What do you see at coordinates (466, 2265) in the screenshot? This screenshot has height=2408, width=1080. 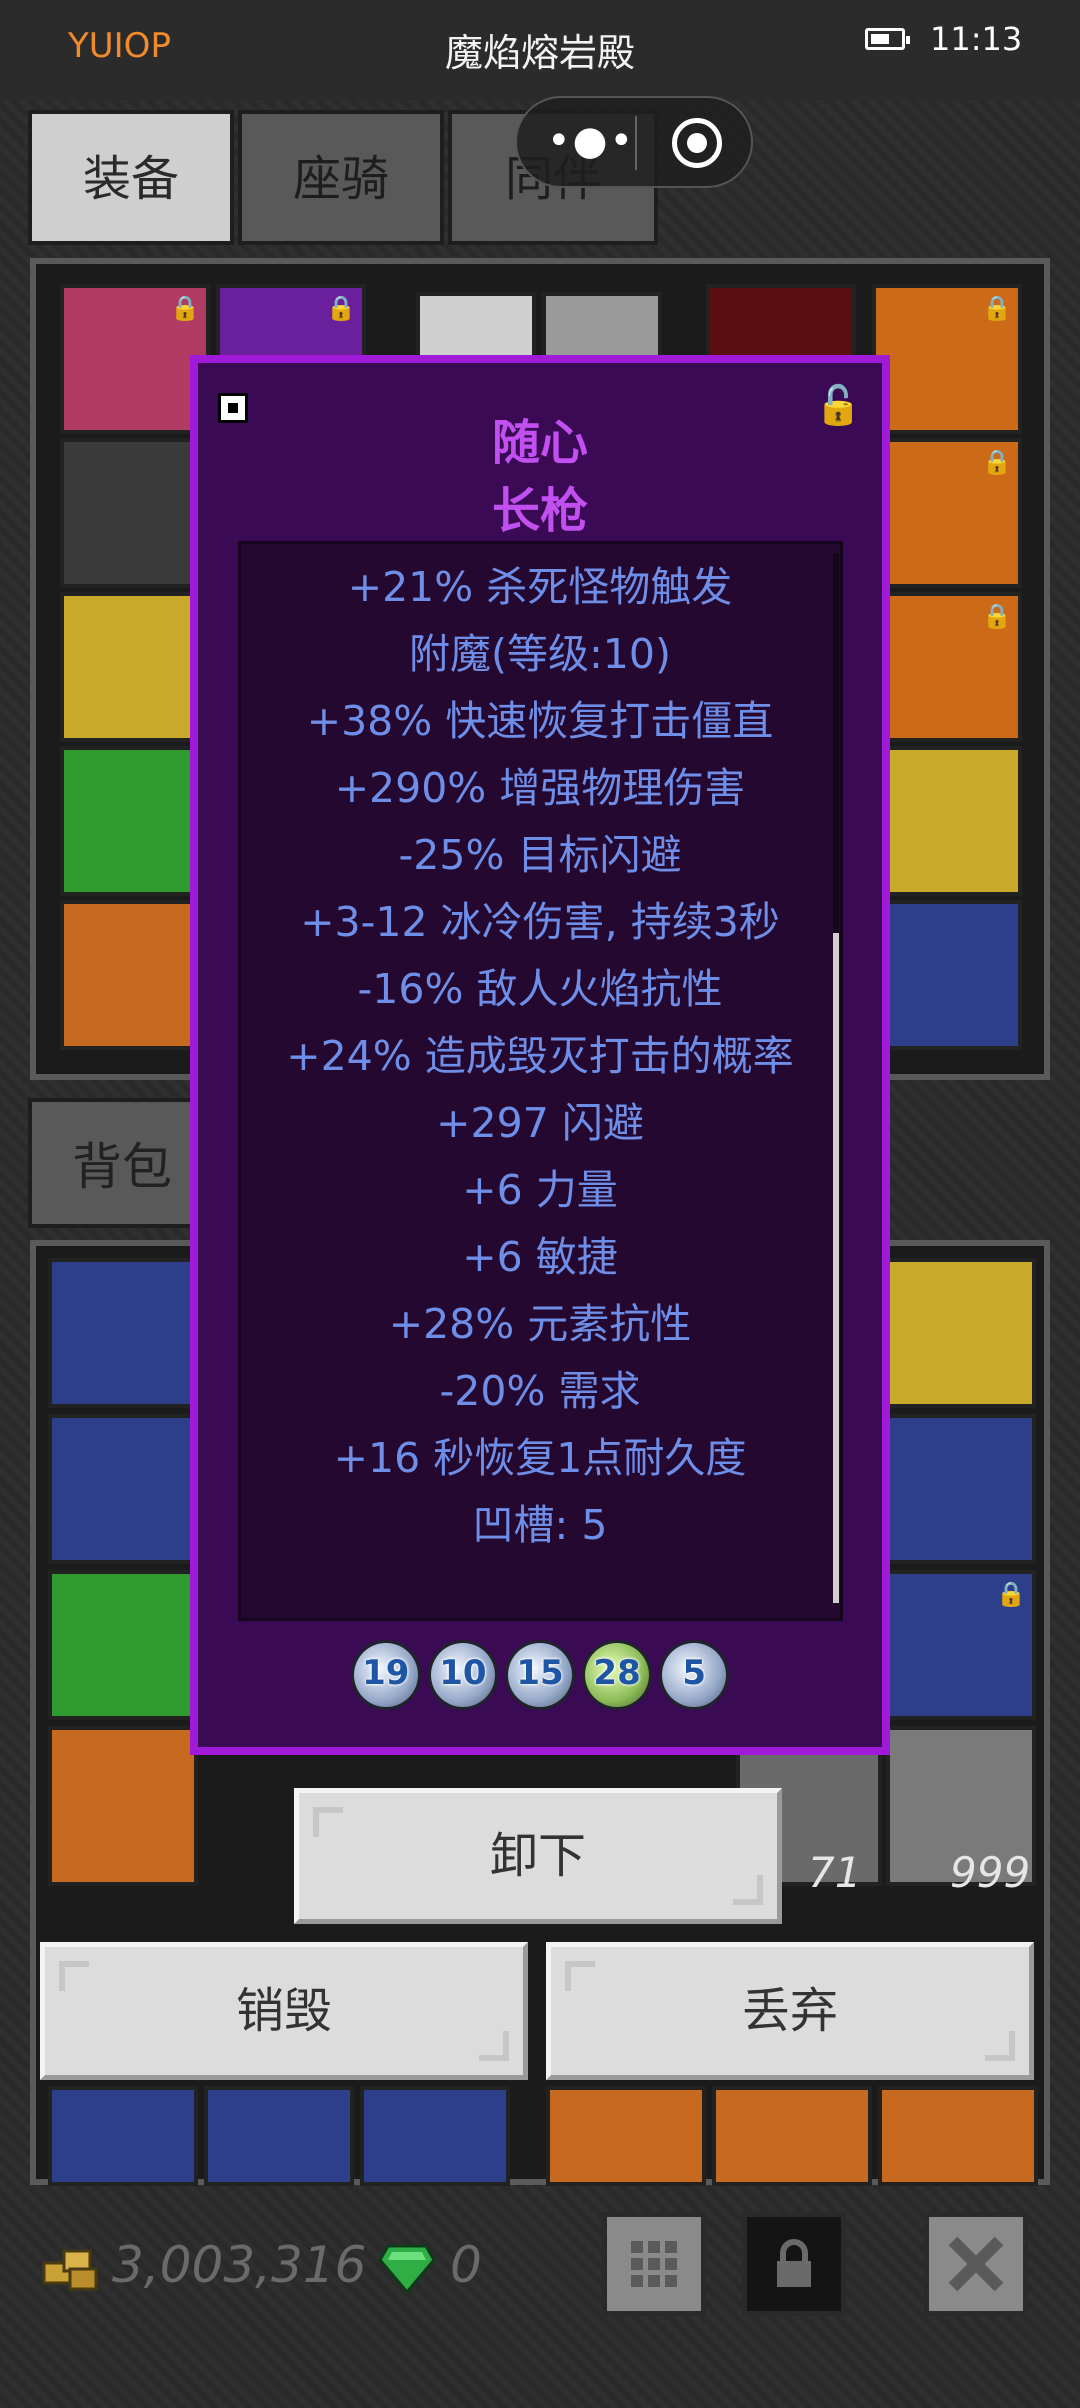 I see `gem-amount: 0` at bounding box center [466, 2265].